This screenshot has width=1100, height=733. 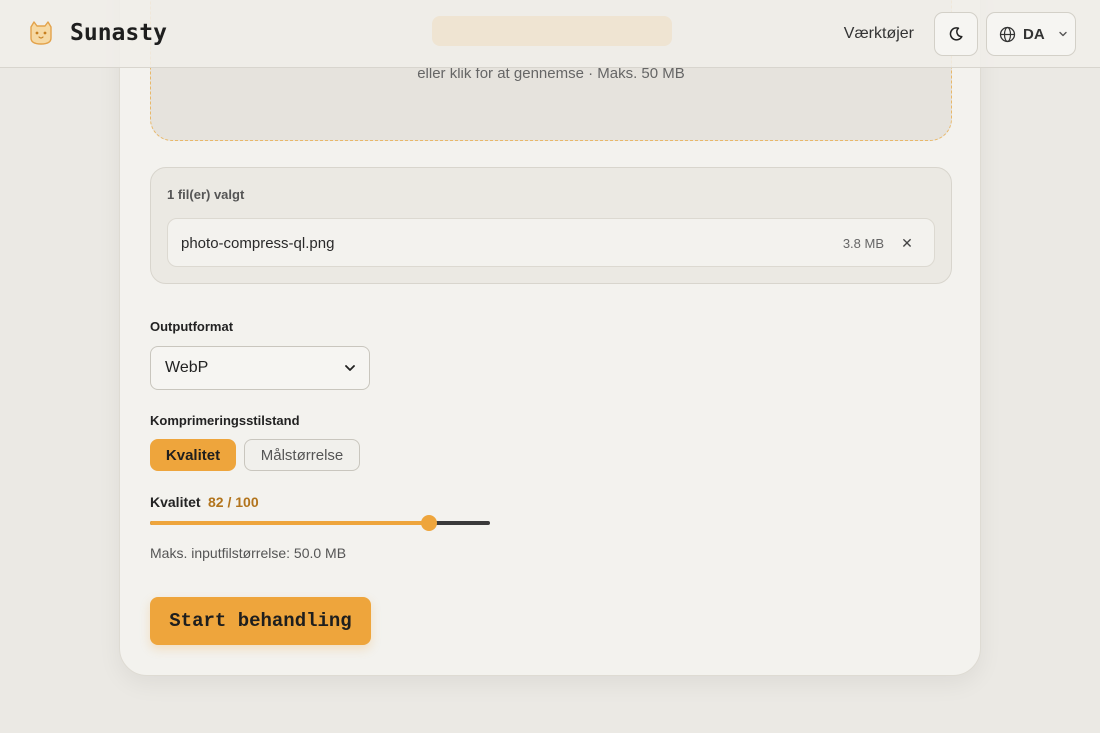 I want to click on remove-file-button: ✕, so click(x=907, y=243).